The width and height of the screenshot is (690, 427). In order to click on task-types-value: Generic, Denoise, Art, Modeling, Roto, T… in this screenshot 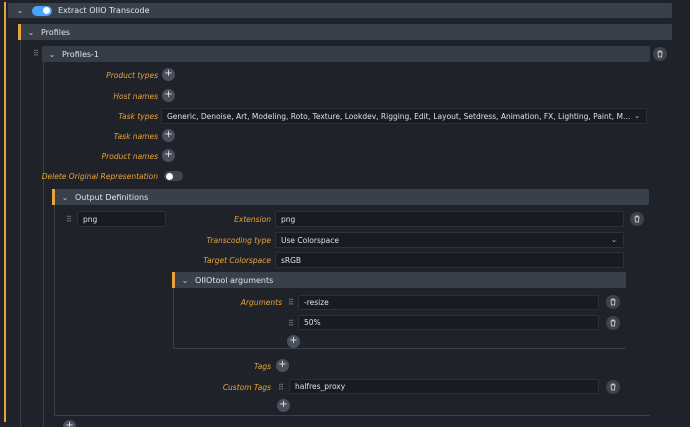, I will do `click(400, 116)`.